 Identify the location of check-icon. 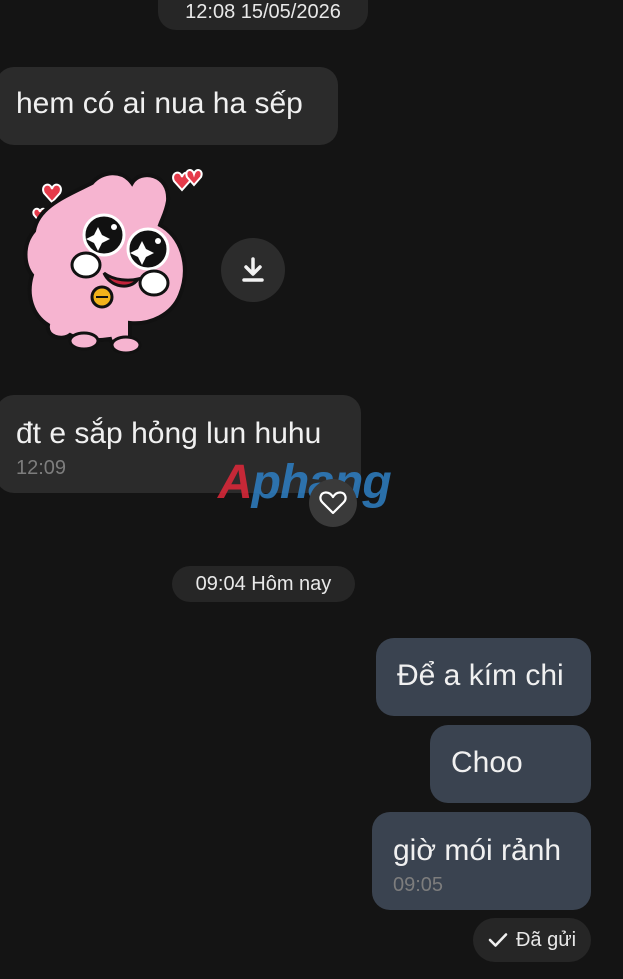
(498, 940).